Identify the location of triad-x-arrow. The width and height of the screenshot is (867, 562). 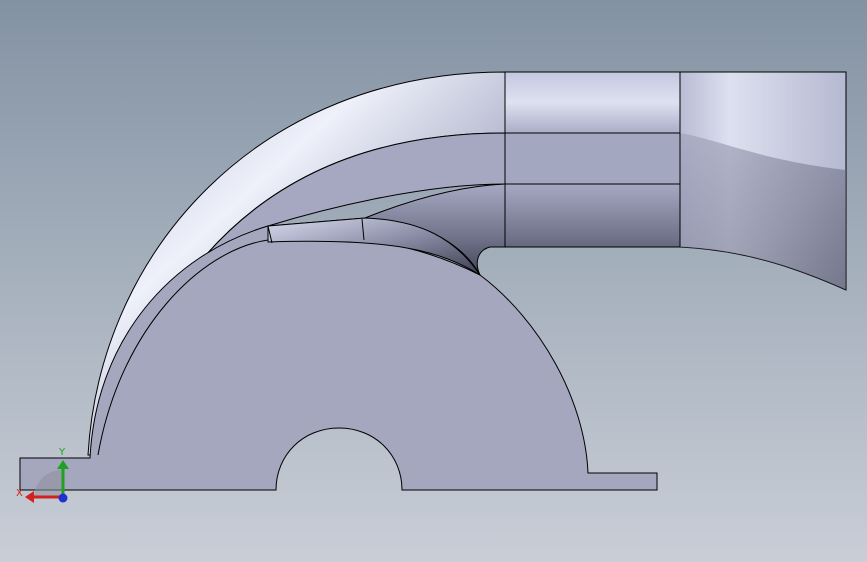
(29, 497).